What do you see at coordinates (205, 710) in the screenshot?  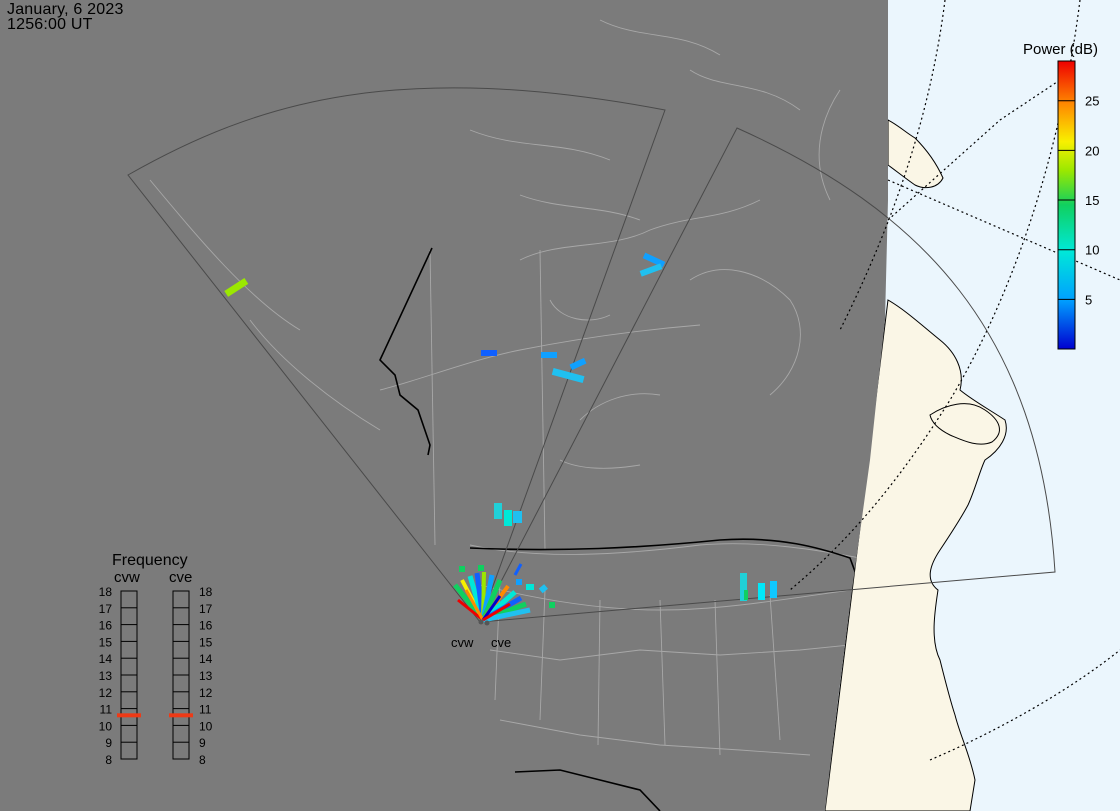 I see `frequency-tick-label-right: 11` at bounding box center [205, 710].